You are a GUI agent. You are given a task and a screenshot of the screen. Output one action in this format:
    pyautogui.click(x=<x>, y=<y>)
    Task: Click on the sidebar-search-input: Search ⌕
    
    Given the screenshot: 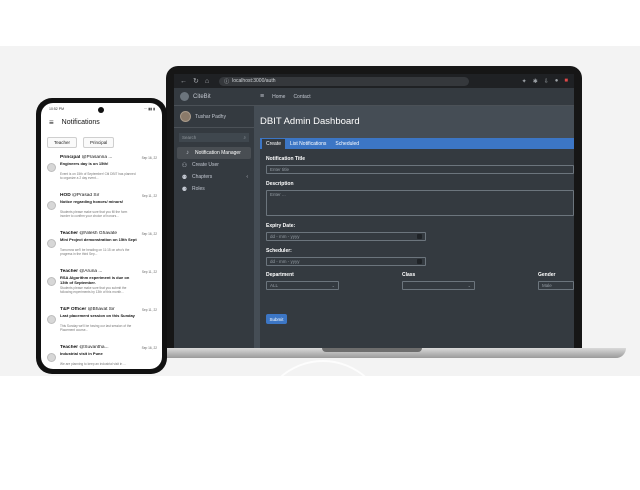 What is the action you would take?
    pyautogui.click(x=214, y=137)
    